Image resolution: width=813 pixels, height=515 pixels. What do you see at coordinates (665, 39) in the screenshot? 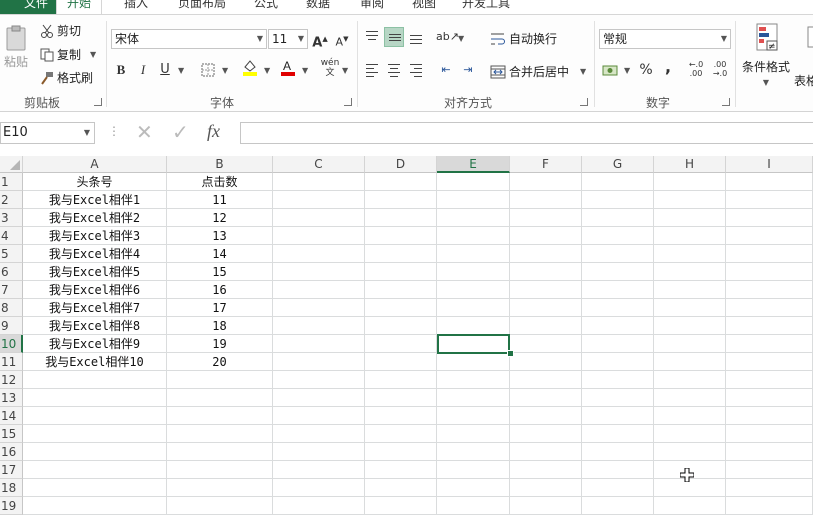
I see `number-format-select: 常规 ▼` at bounding box center [665, 39].